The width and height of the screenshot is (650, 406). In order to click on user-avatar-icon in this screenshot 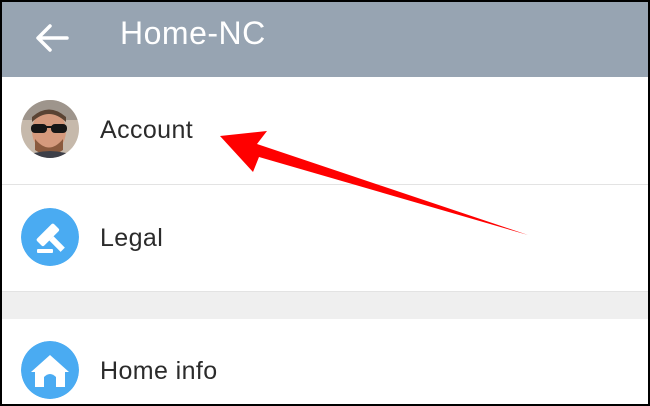, I will do `click(50, 129)`.